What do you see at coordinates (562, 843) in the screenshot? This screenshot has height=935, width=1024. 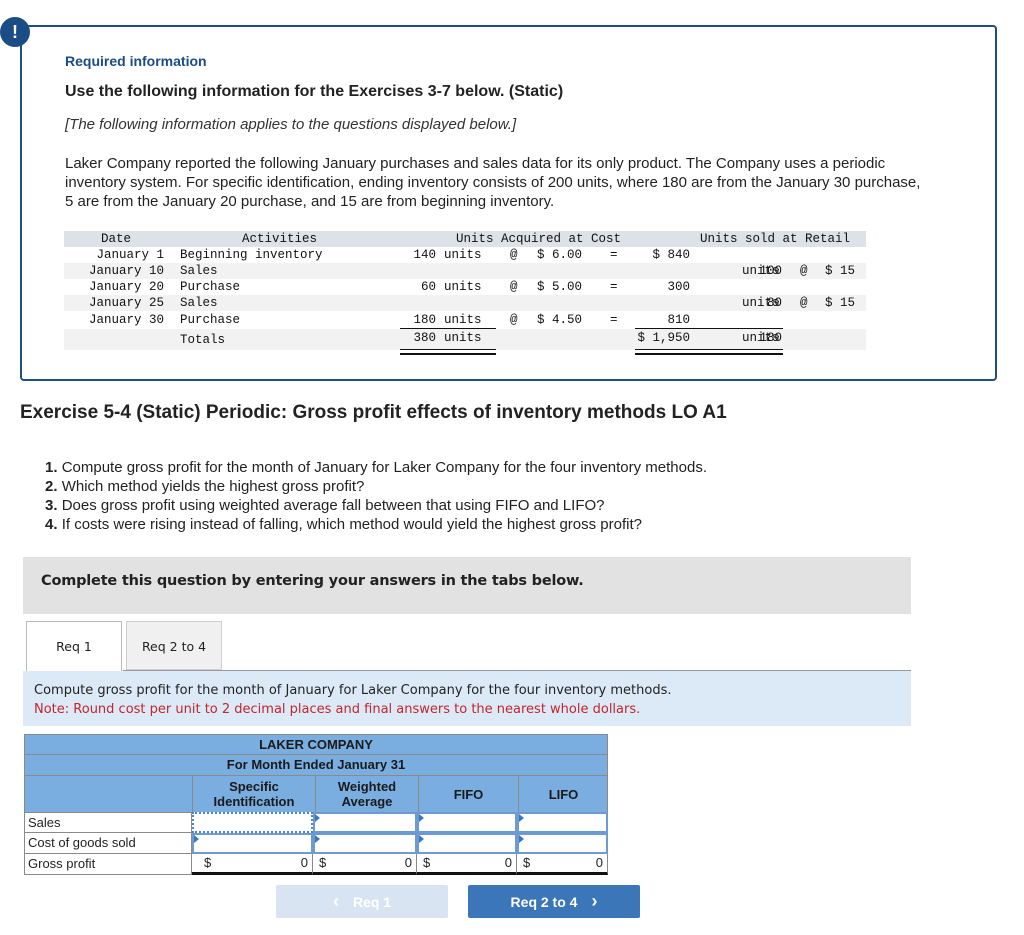 I see `cogs-lifo-input` at bounding box center [562, 843].